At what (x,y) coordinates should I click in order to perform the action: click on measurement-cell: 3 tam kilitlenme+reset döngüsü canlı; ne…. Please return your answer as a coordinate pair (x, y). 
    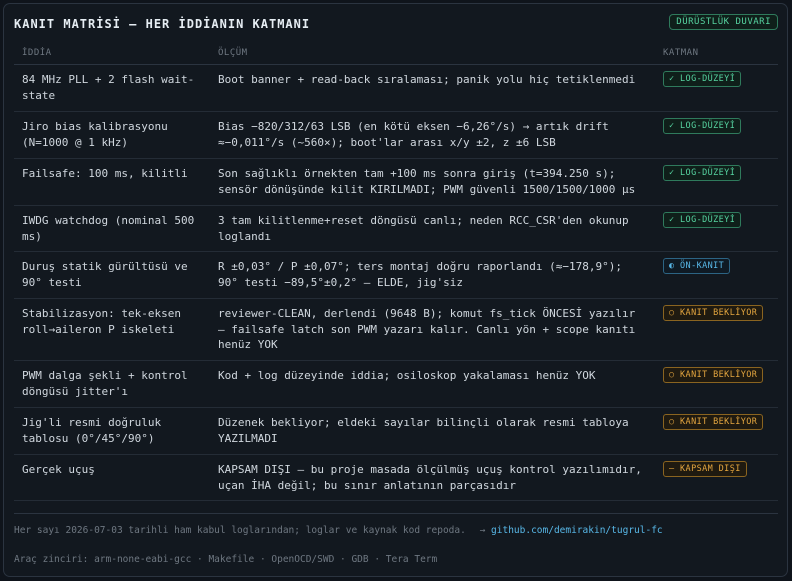
    Looking at the image, I should click on (423, 228).